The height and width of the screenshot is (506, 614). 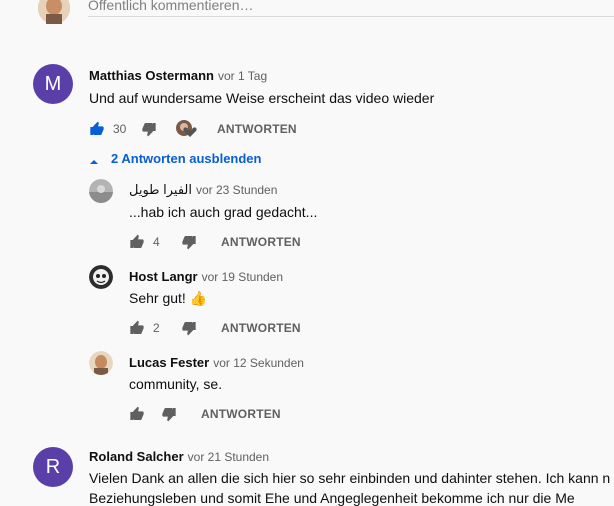 I want to click on reply-actions: ANTWORTEN, so click(x=205, y=414).